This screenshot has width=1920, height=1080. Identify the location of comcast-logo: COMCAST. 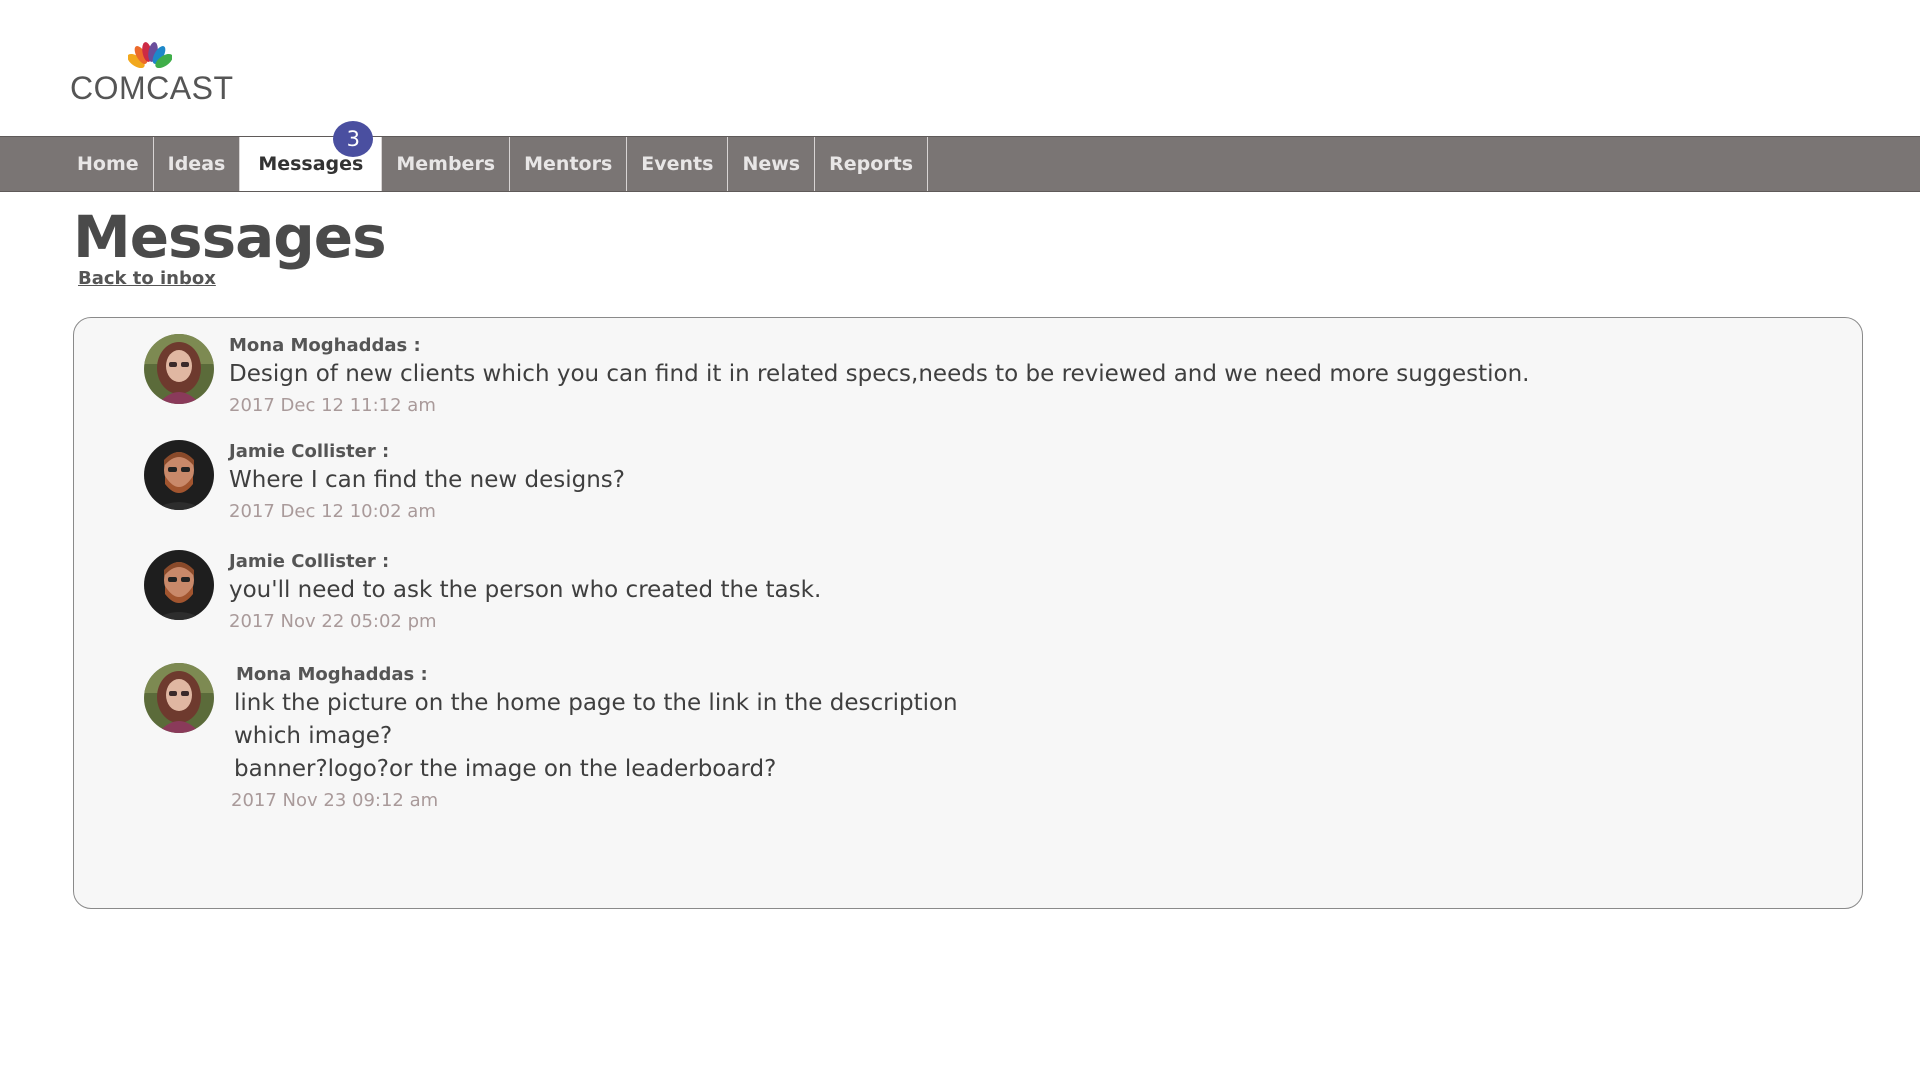
(151, 77).